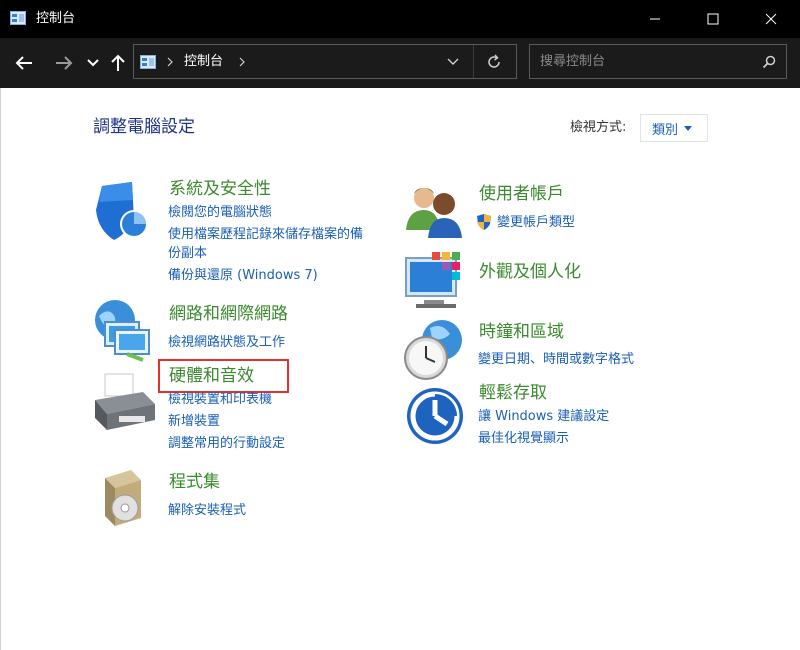 The width and height of the screenshot is (800, 650). I want to click on forward-button, so click(64, 63).